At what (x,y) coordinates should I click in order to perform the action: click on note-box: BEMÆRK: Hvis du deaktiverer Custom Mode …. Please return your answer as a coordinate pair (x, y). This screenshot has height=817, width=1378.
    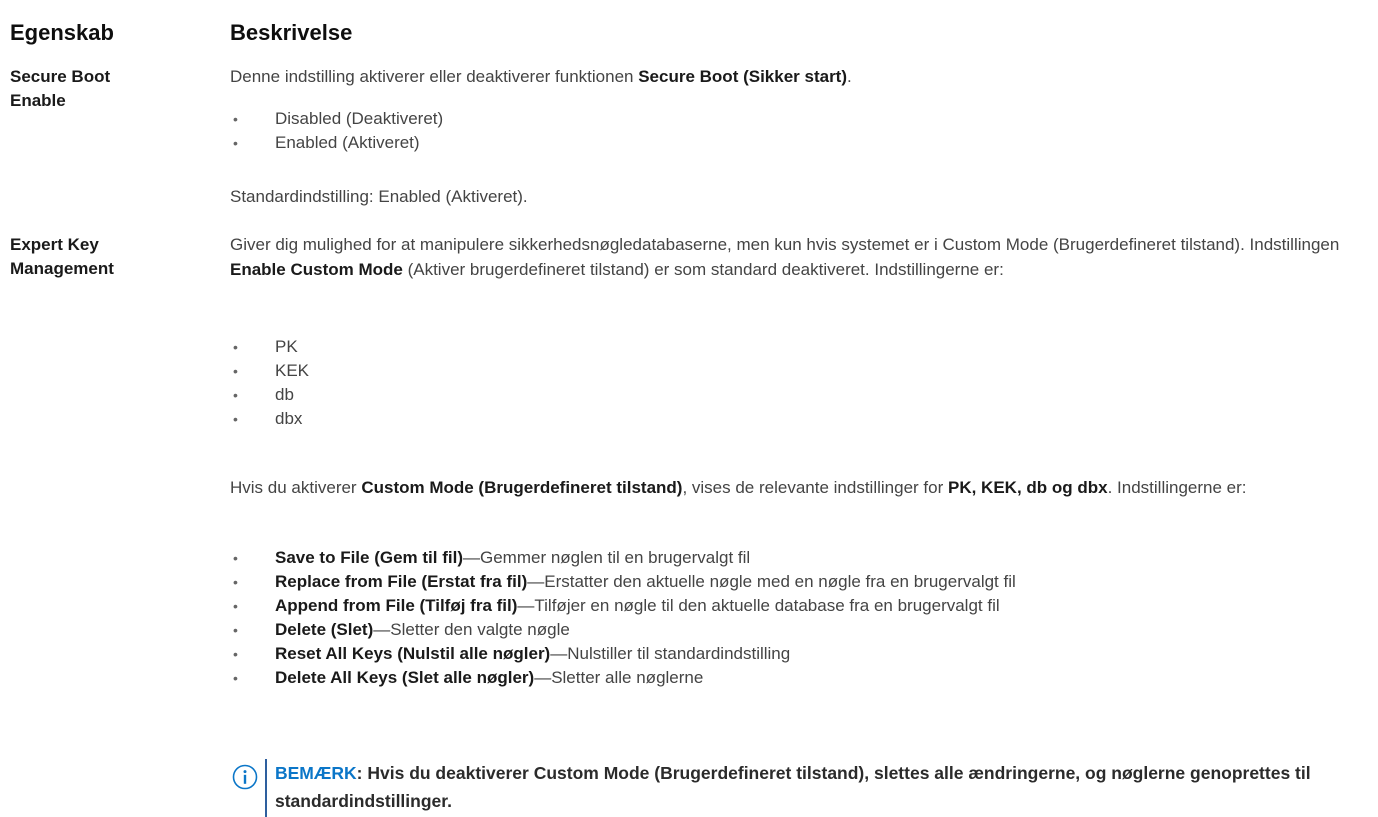
    Looking at the image, I should click on (804, 787).